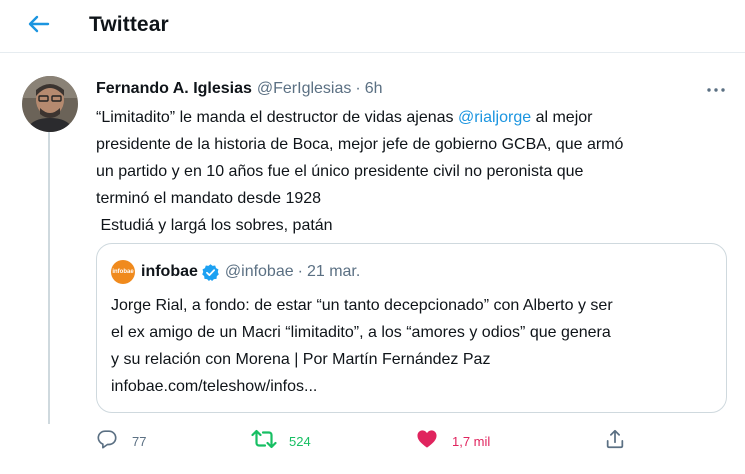 The height and width of the screenshot is (474, 745). Describe the element at coordinates (333, 272) in the screenshot. I see `quoted-tweet-date: 21 mar.` at that location.